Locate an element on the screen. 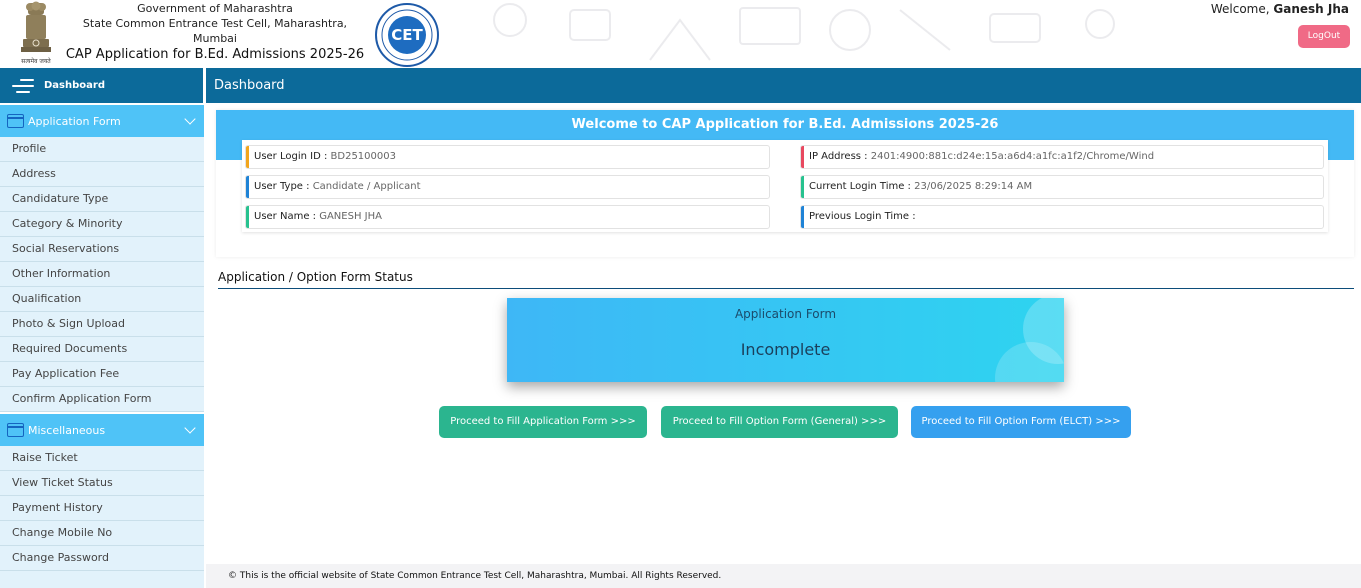  sidebar-item-category-minority: Category & Minority is located at coordinates (102, 224).